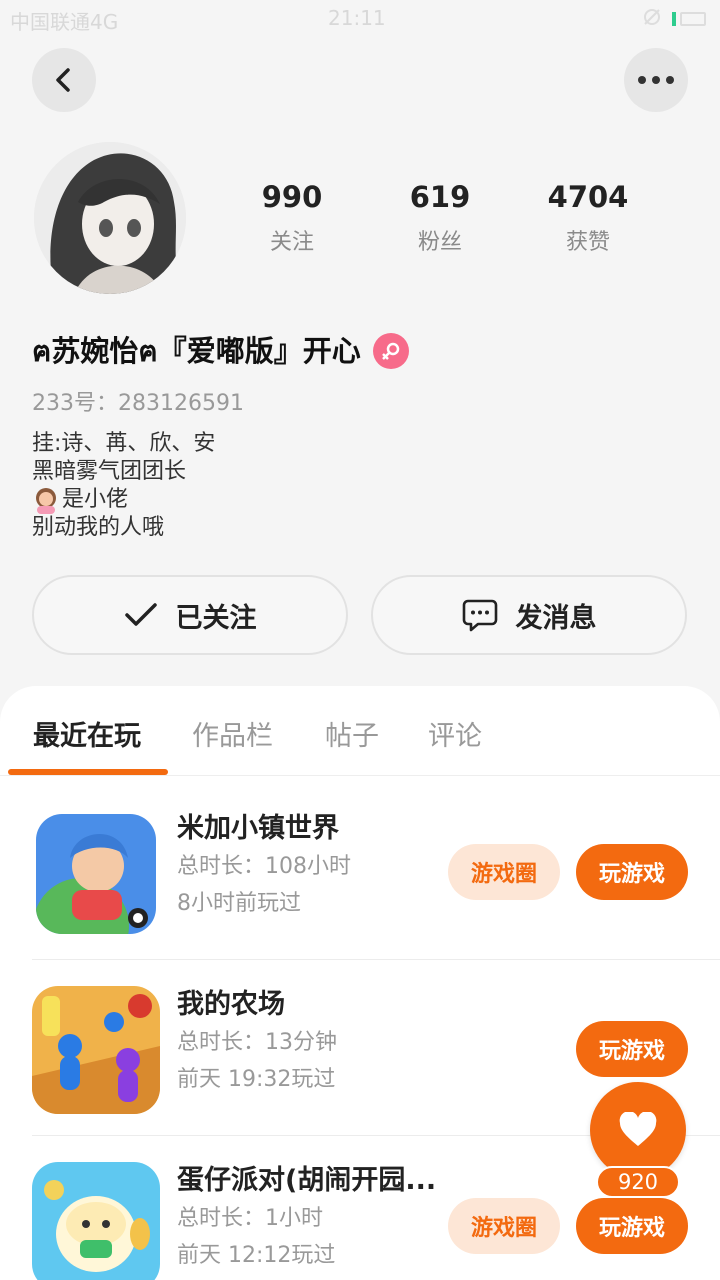 This screenshot has width=720, height=1280. I want to click on carrier-label: 中国联通4G, so click(64, 22).